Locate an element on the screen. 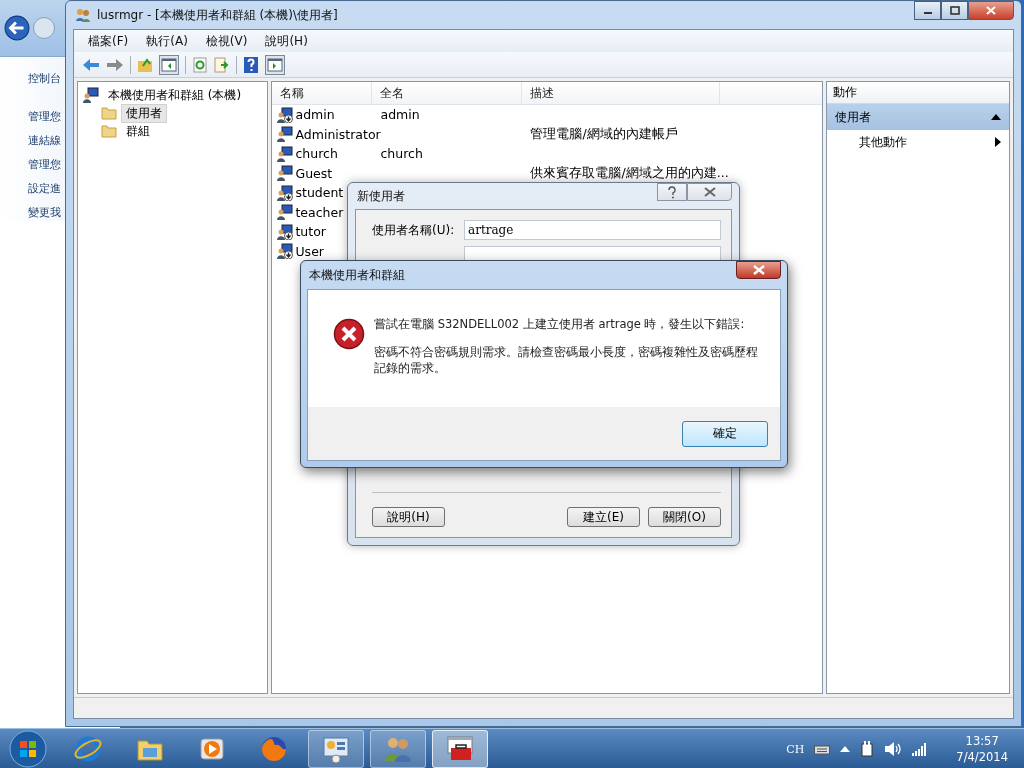 This screenshot has height=768, width=1024. column-header: 名稱 is located at coordinates (322, 93).